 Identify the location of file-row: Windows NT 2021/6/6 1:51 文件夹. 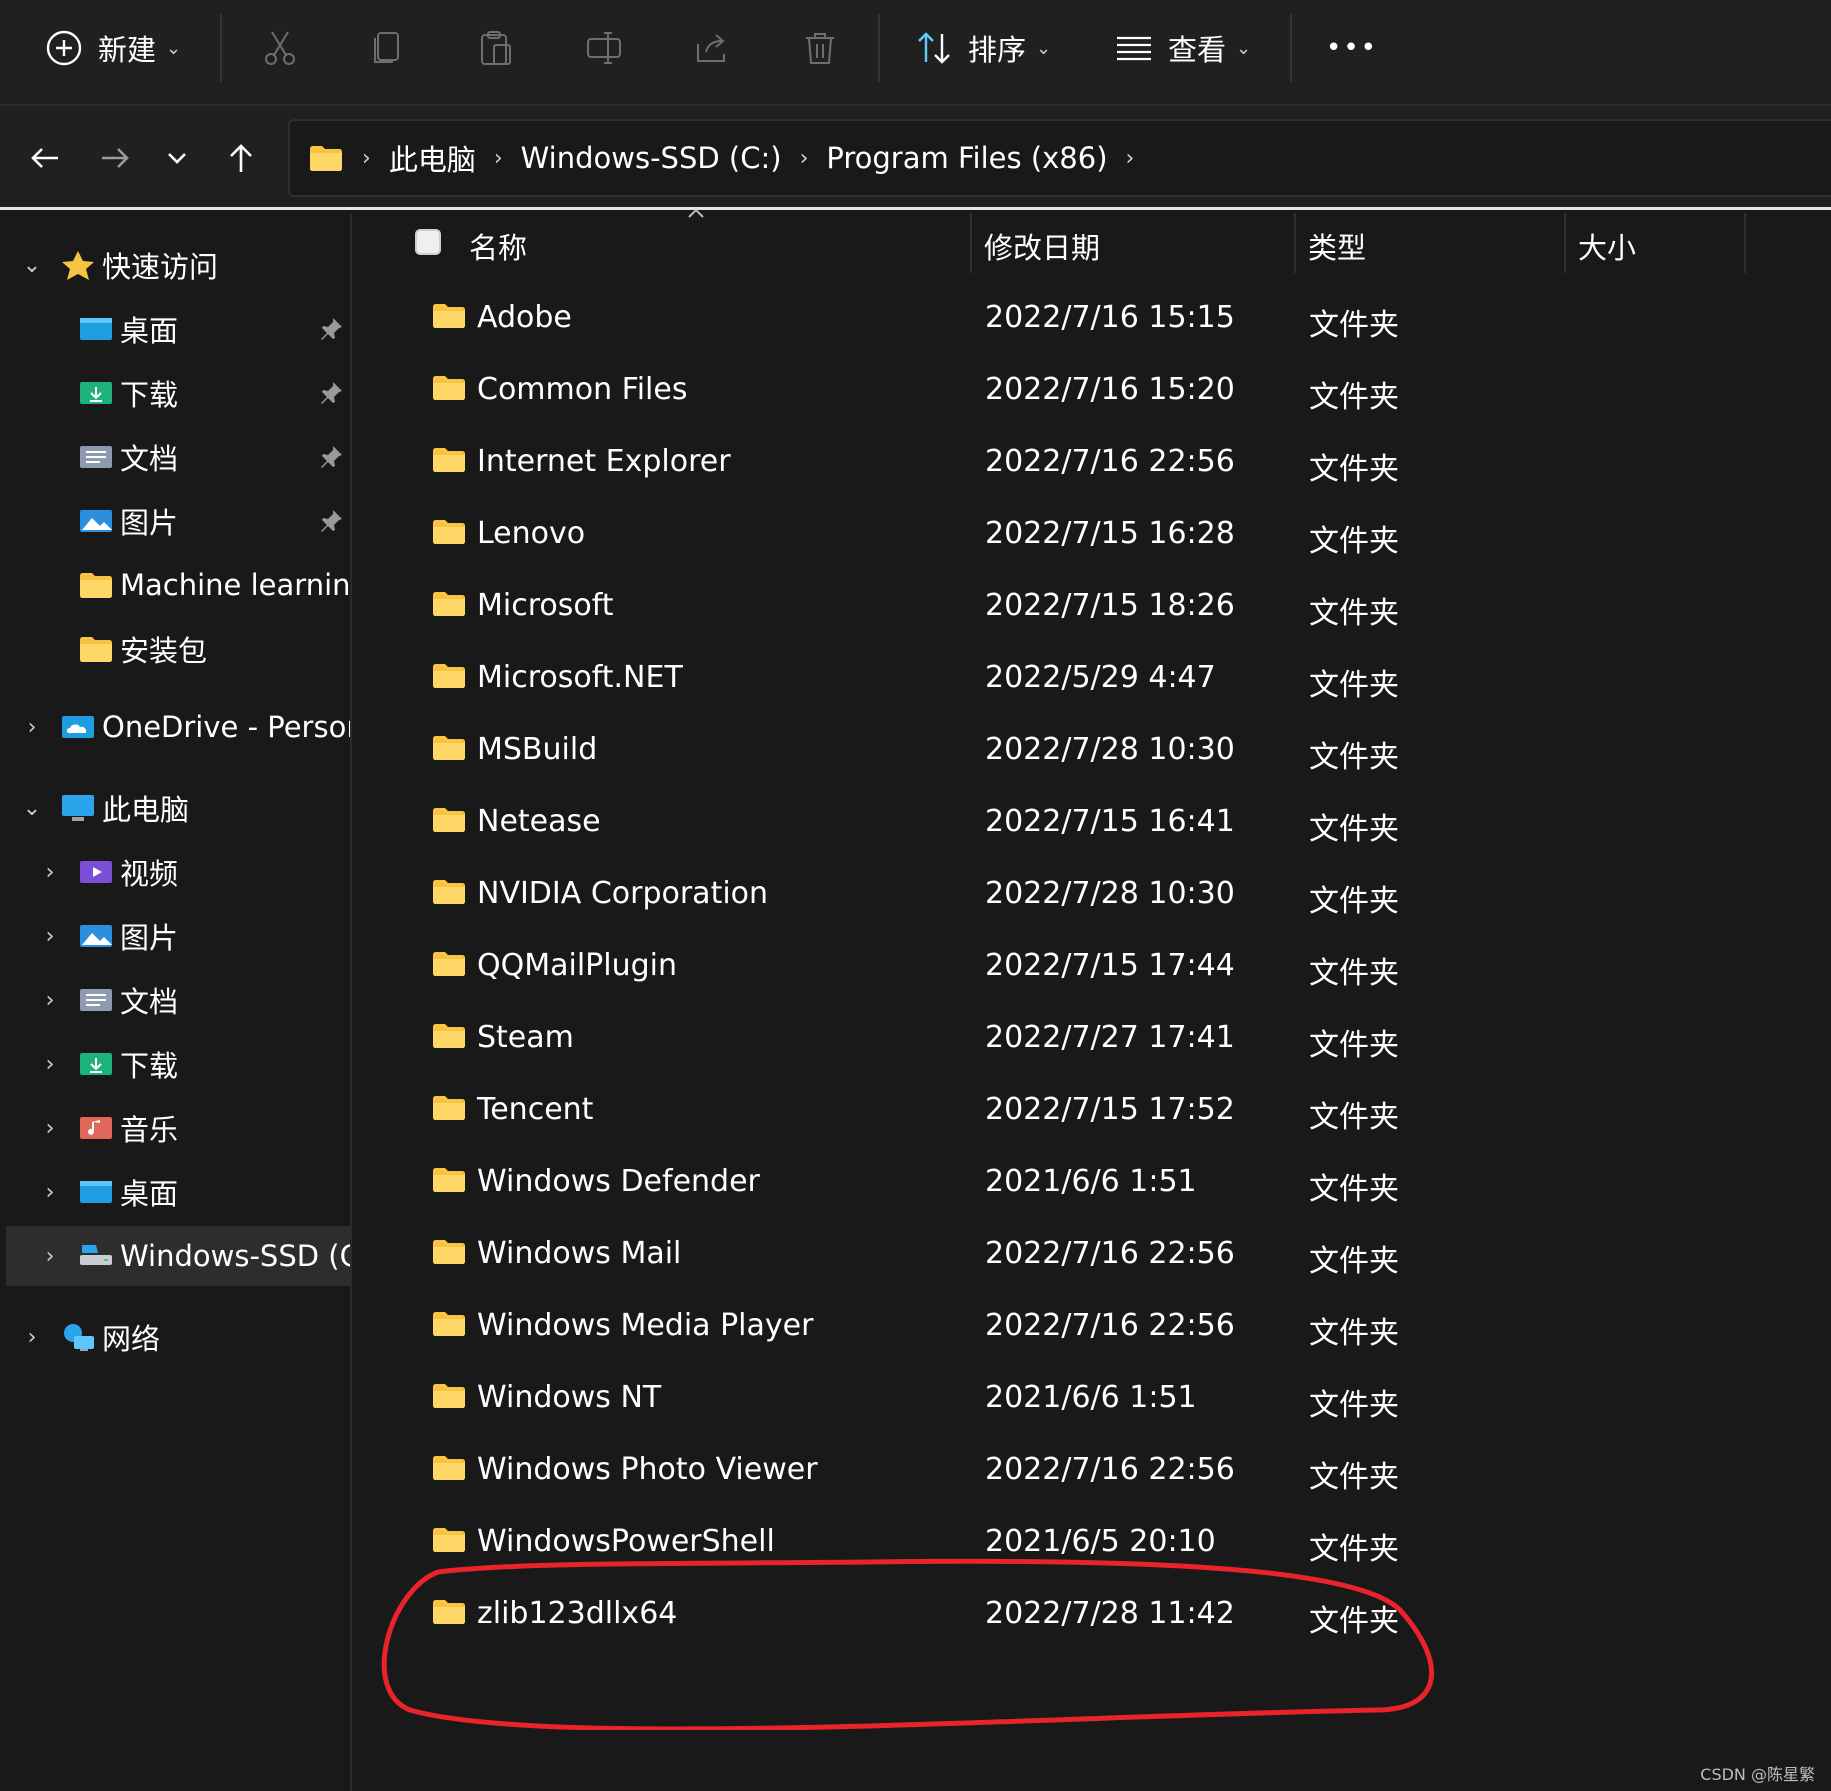
(970, 1398).